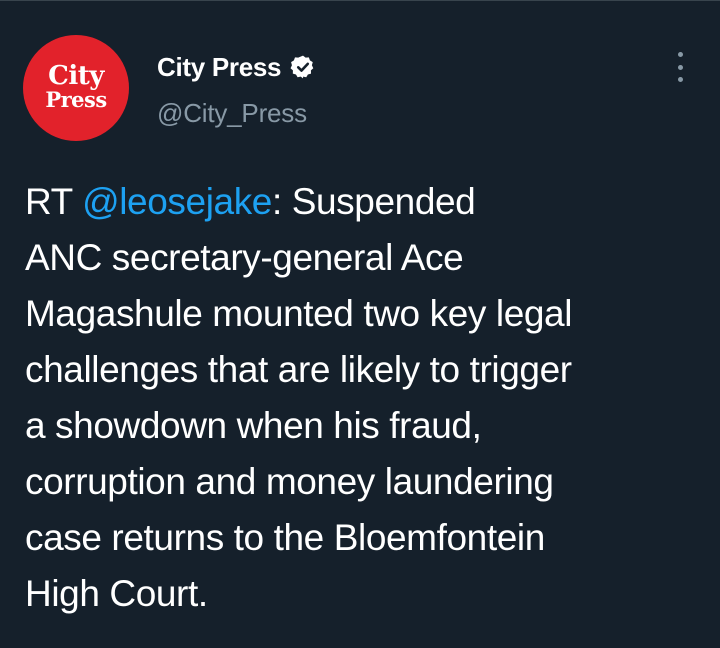 The height and width of the screenshot is (648, 720). Describe the element at coordinates (298, 369) in the screenshot. I see `tweet-text-line: challenges that are likely to trigger` at that location.